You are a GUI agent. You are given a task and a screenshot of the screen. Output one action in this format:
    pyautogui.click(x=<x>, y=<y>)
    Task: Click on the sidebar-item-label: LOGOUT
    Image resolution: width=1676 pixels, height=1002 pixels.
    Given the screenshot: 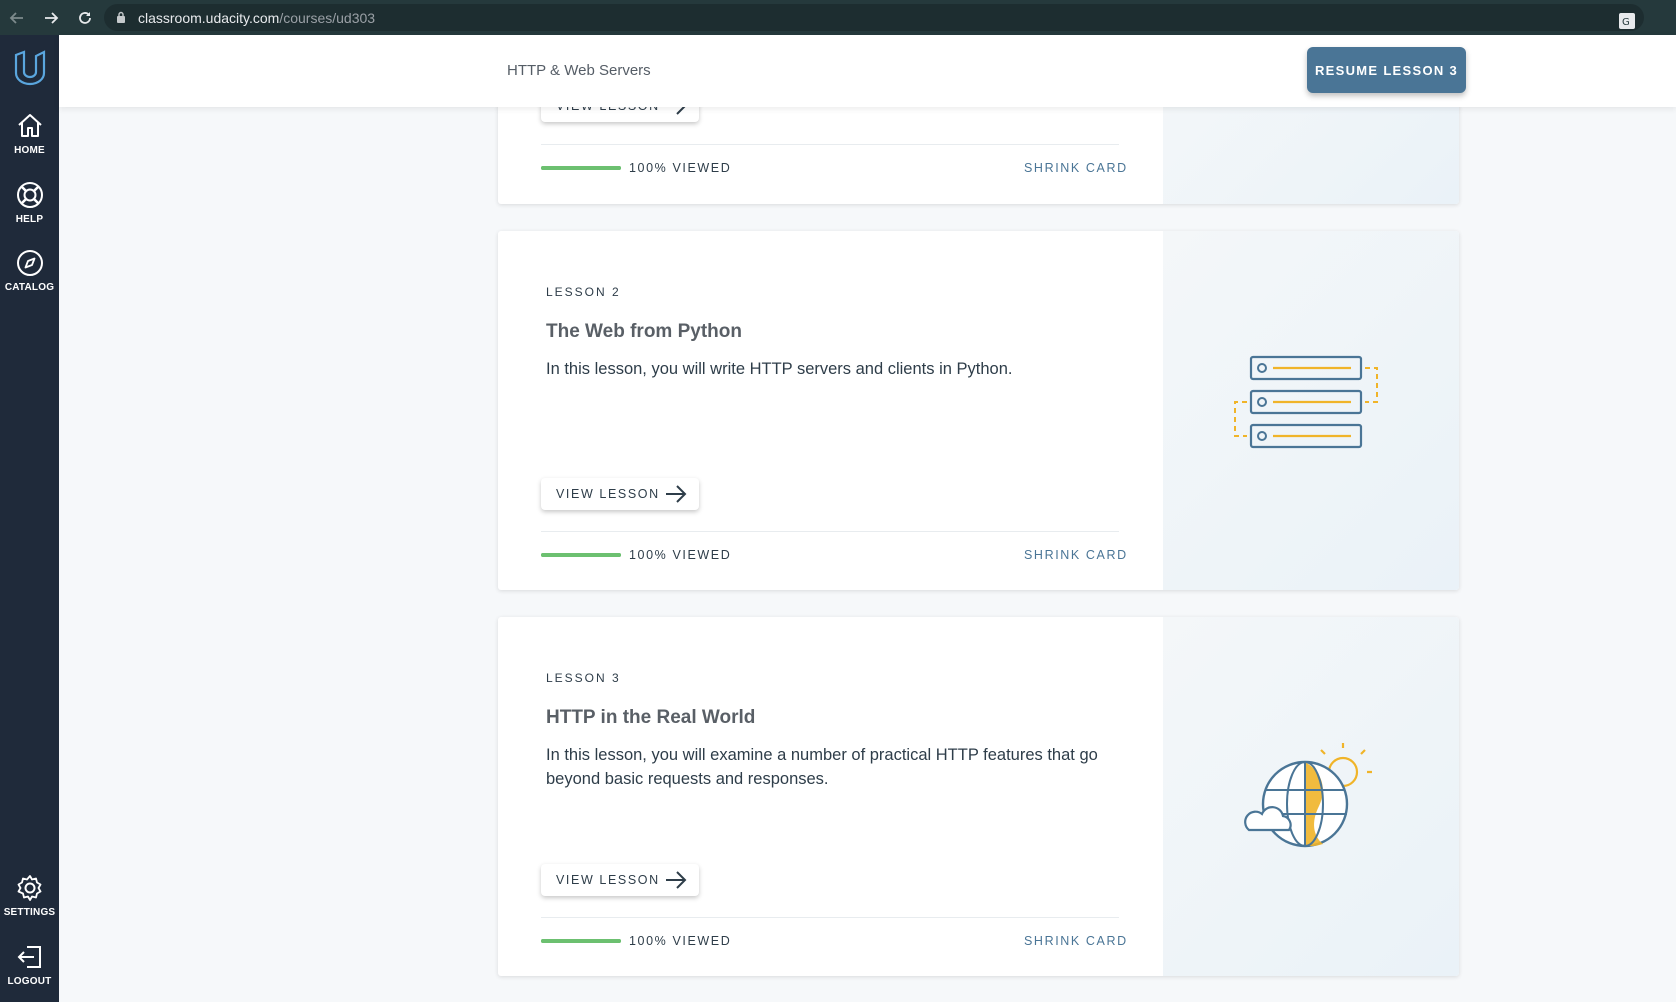 What is the action you would take?
    pyautogui.click(x=29, y=981)
    